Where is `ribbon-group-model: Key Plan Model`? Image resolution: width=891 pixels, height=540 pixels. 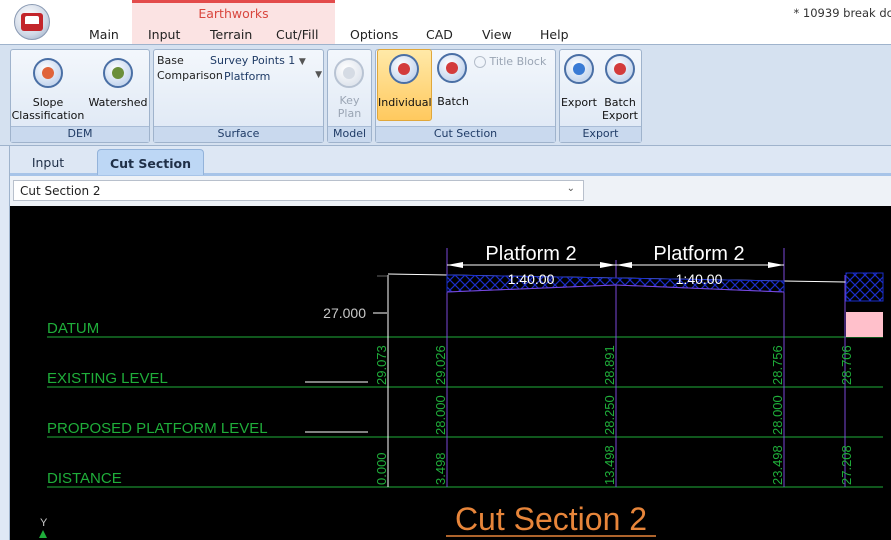 ribbon-group-model: Key Plan Model is located at coordinates (349, 96).